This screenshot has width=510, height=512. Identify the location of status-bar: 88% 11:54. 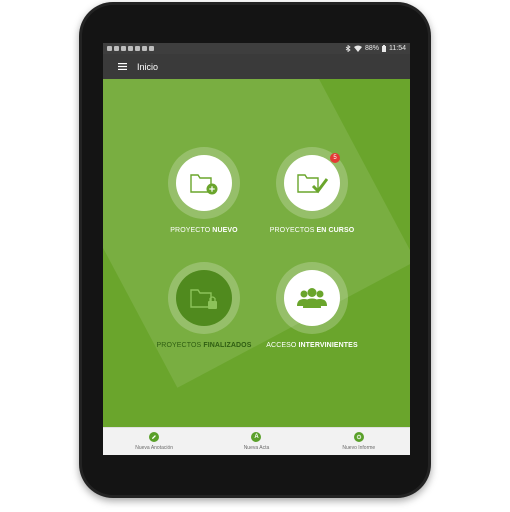
(256, 48).